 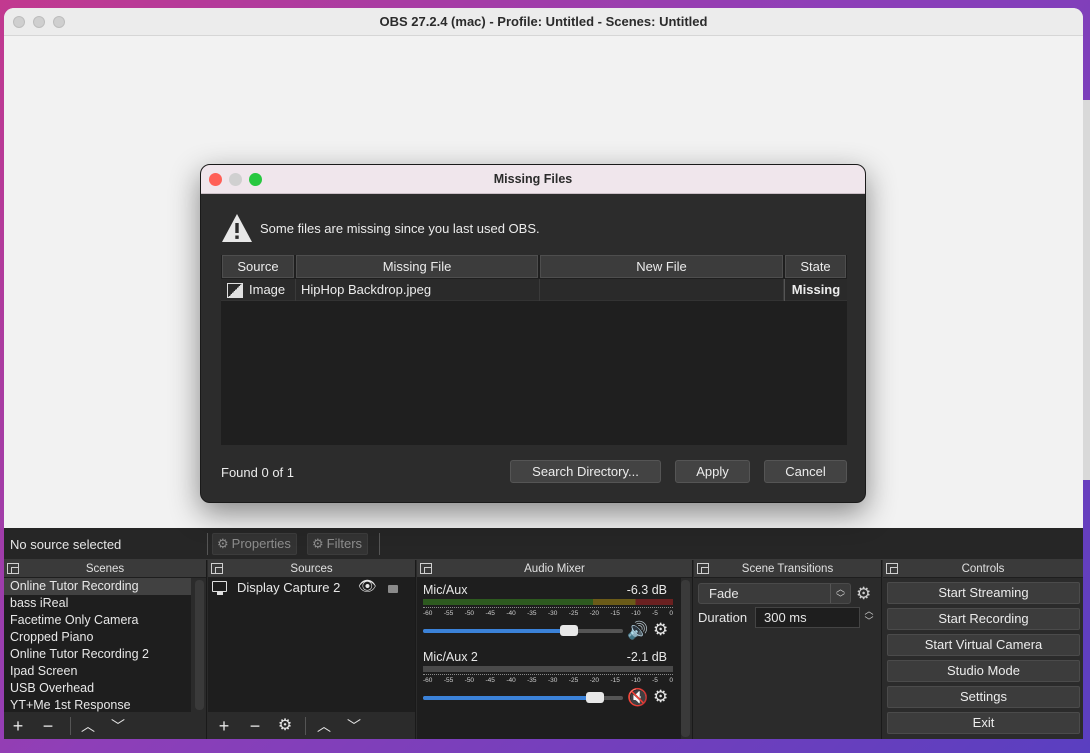 What do you see at coordinates (118, 726) in the screenshot?
I see `move-scene-down-button: ﹀` at bounding box center [118, 726].